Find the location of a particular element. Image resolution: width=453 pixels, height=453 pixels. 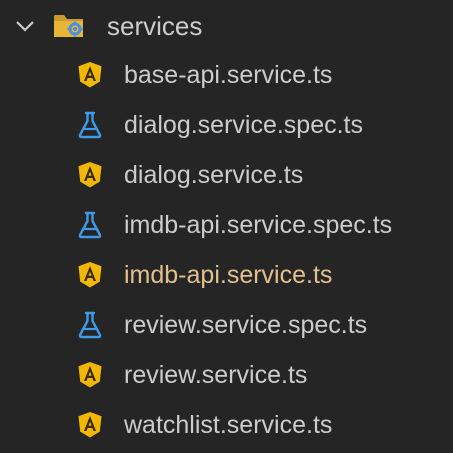

file-label: base-api.service.ts is located at coordinates (228, 75).